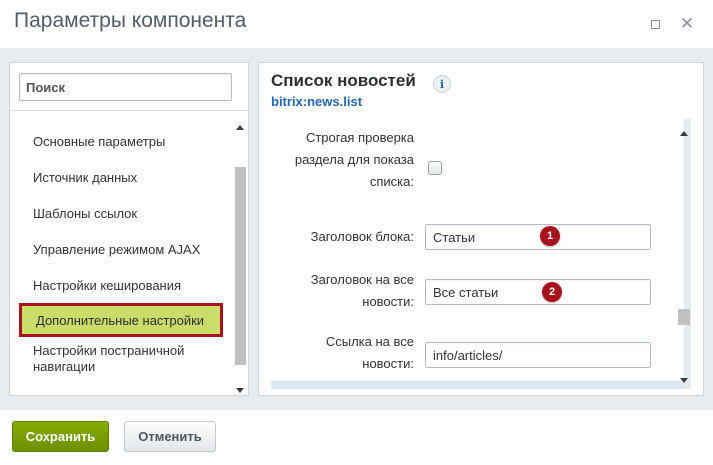 This screenshot has height=465, width=713. I want to click on sidebar-item-ajax-mode: Управление режимом AJAX, so click(122, 249).